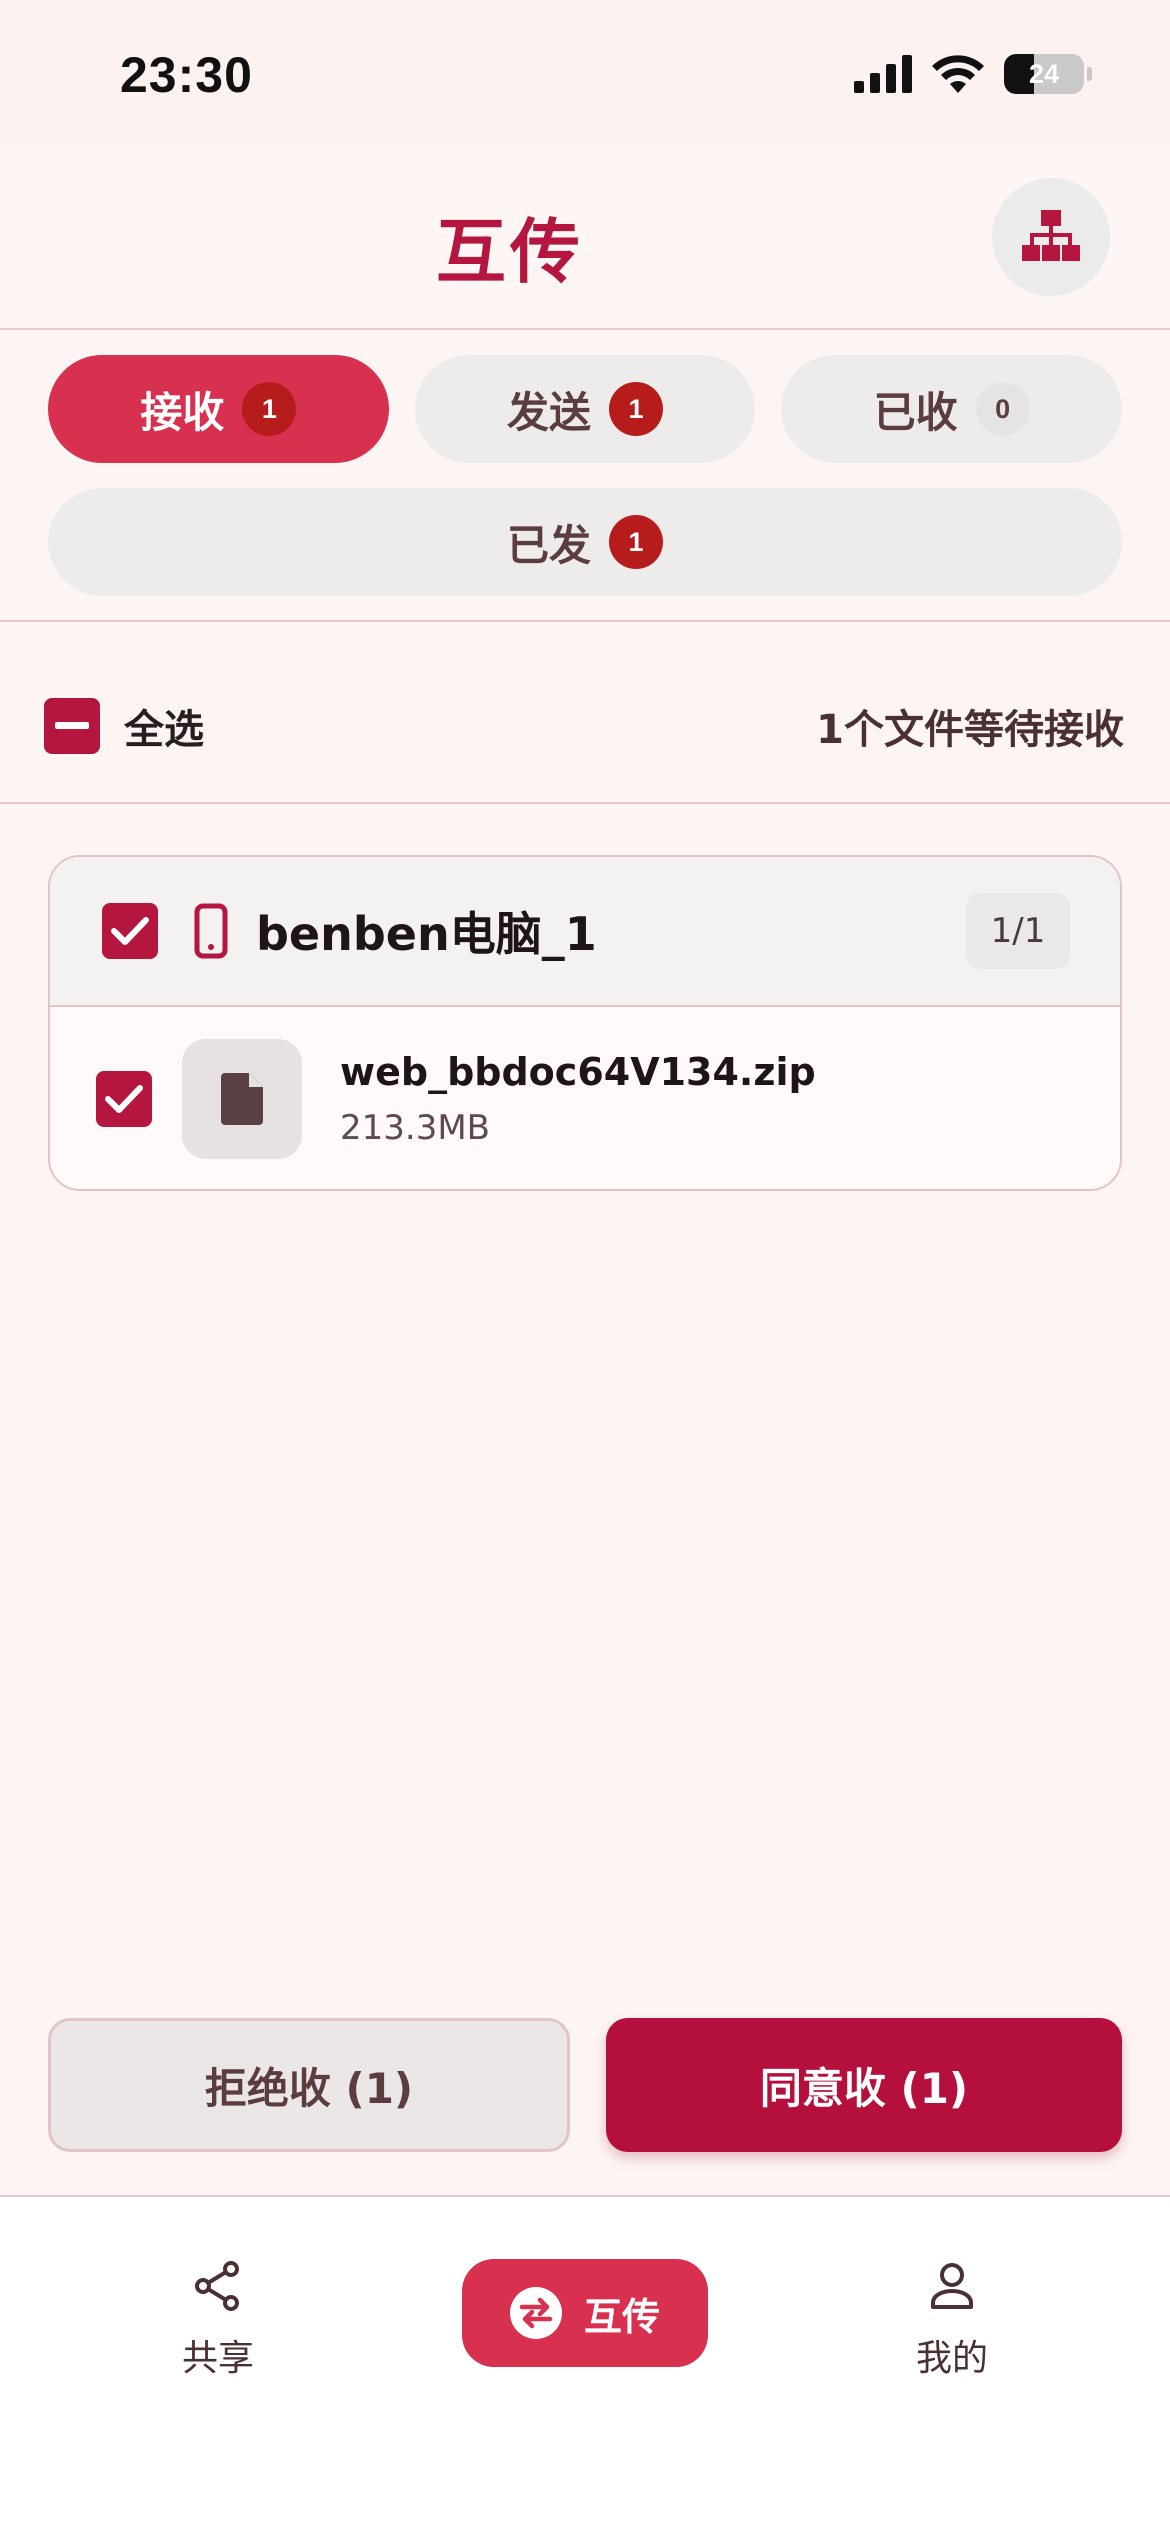 Image resolution: width=1170 pixels, height=2532 pixels. I want to click on tab-label: 发送, so click(549, 412).